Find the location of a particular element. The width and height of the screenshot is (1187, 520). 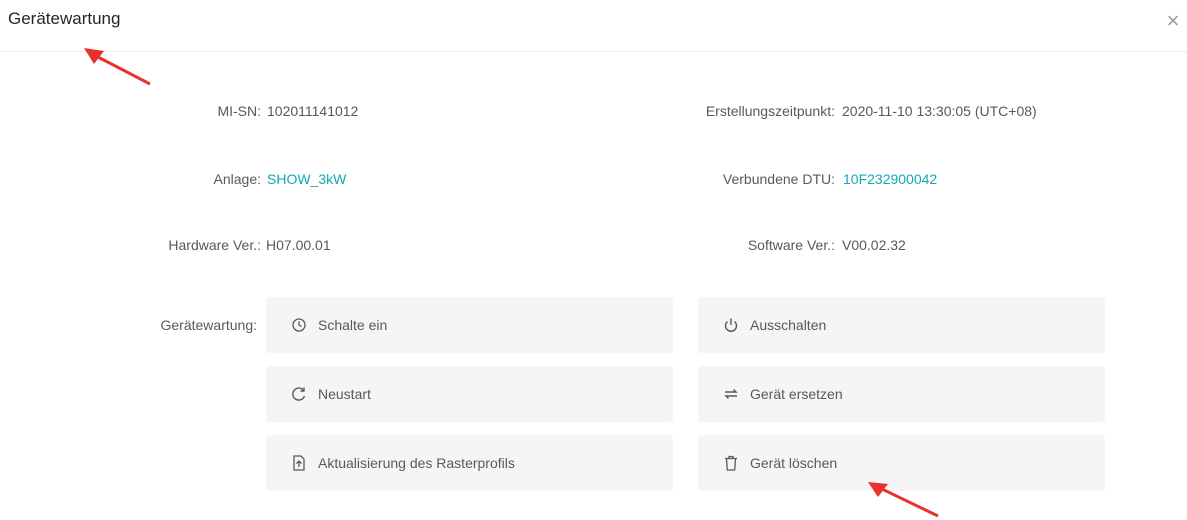

replace-device-button: Gerät ersetzen is located at coordinates (901, 394).